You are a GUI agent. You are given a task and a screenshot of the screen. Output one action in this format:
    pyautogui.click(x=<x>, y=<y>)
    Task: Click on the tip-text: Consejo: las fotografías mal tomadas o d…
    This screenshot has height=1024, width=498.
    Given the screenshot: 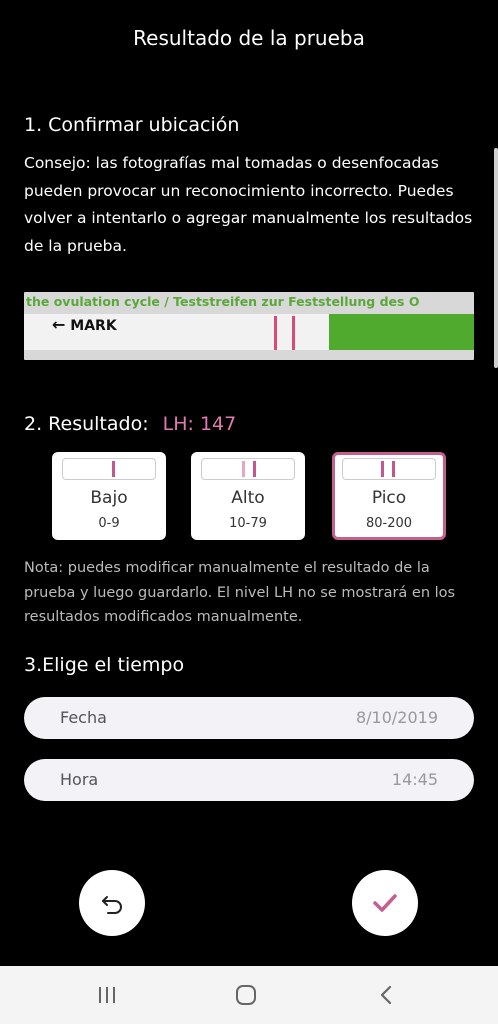 What is the action you would take?
    pyautogui.click(x=248, y=204)
    